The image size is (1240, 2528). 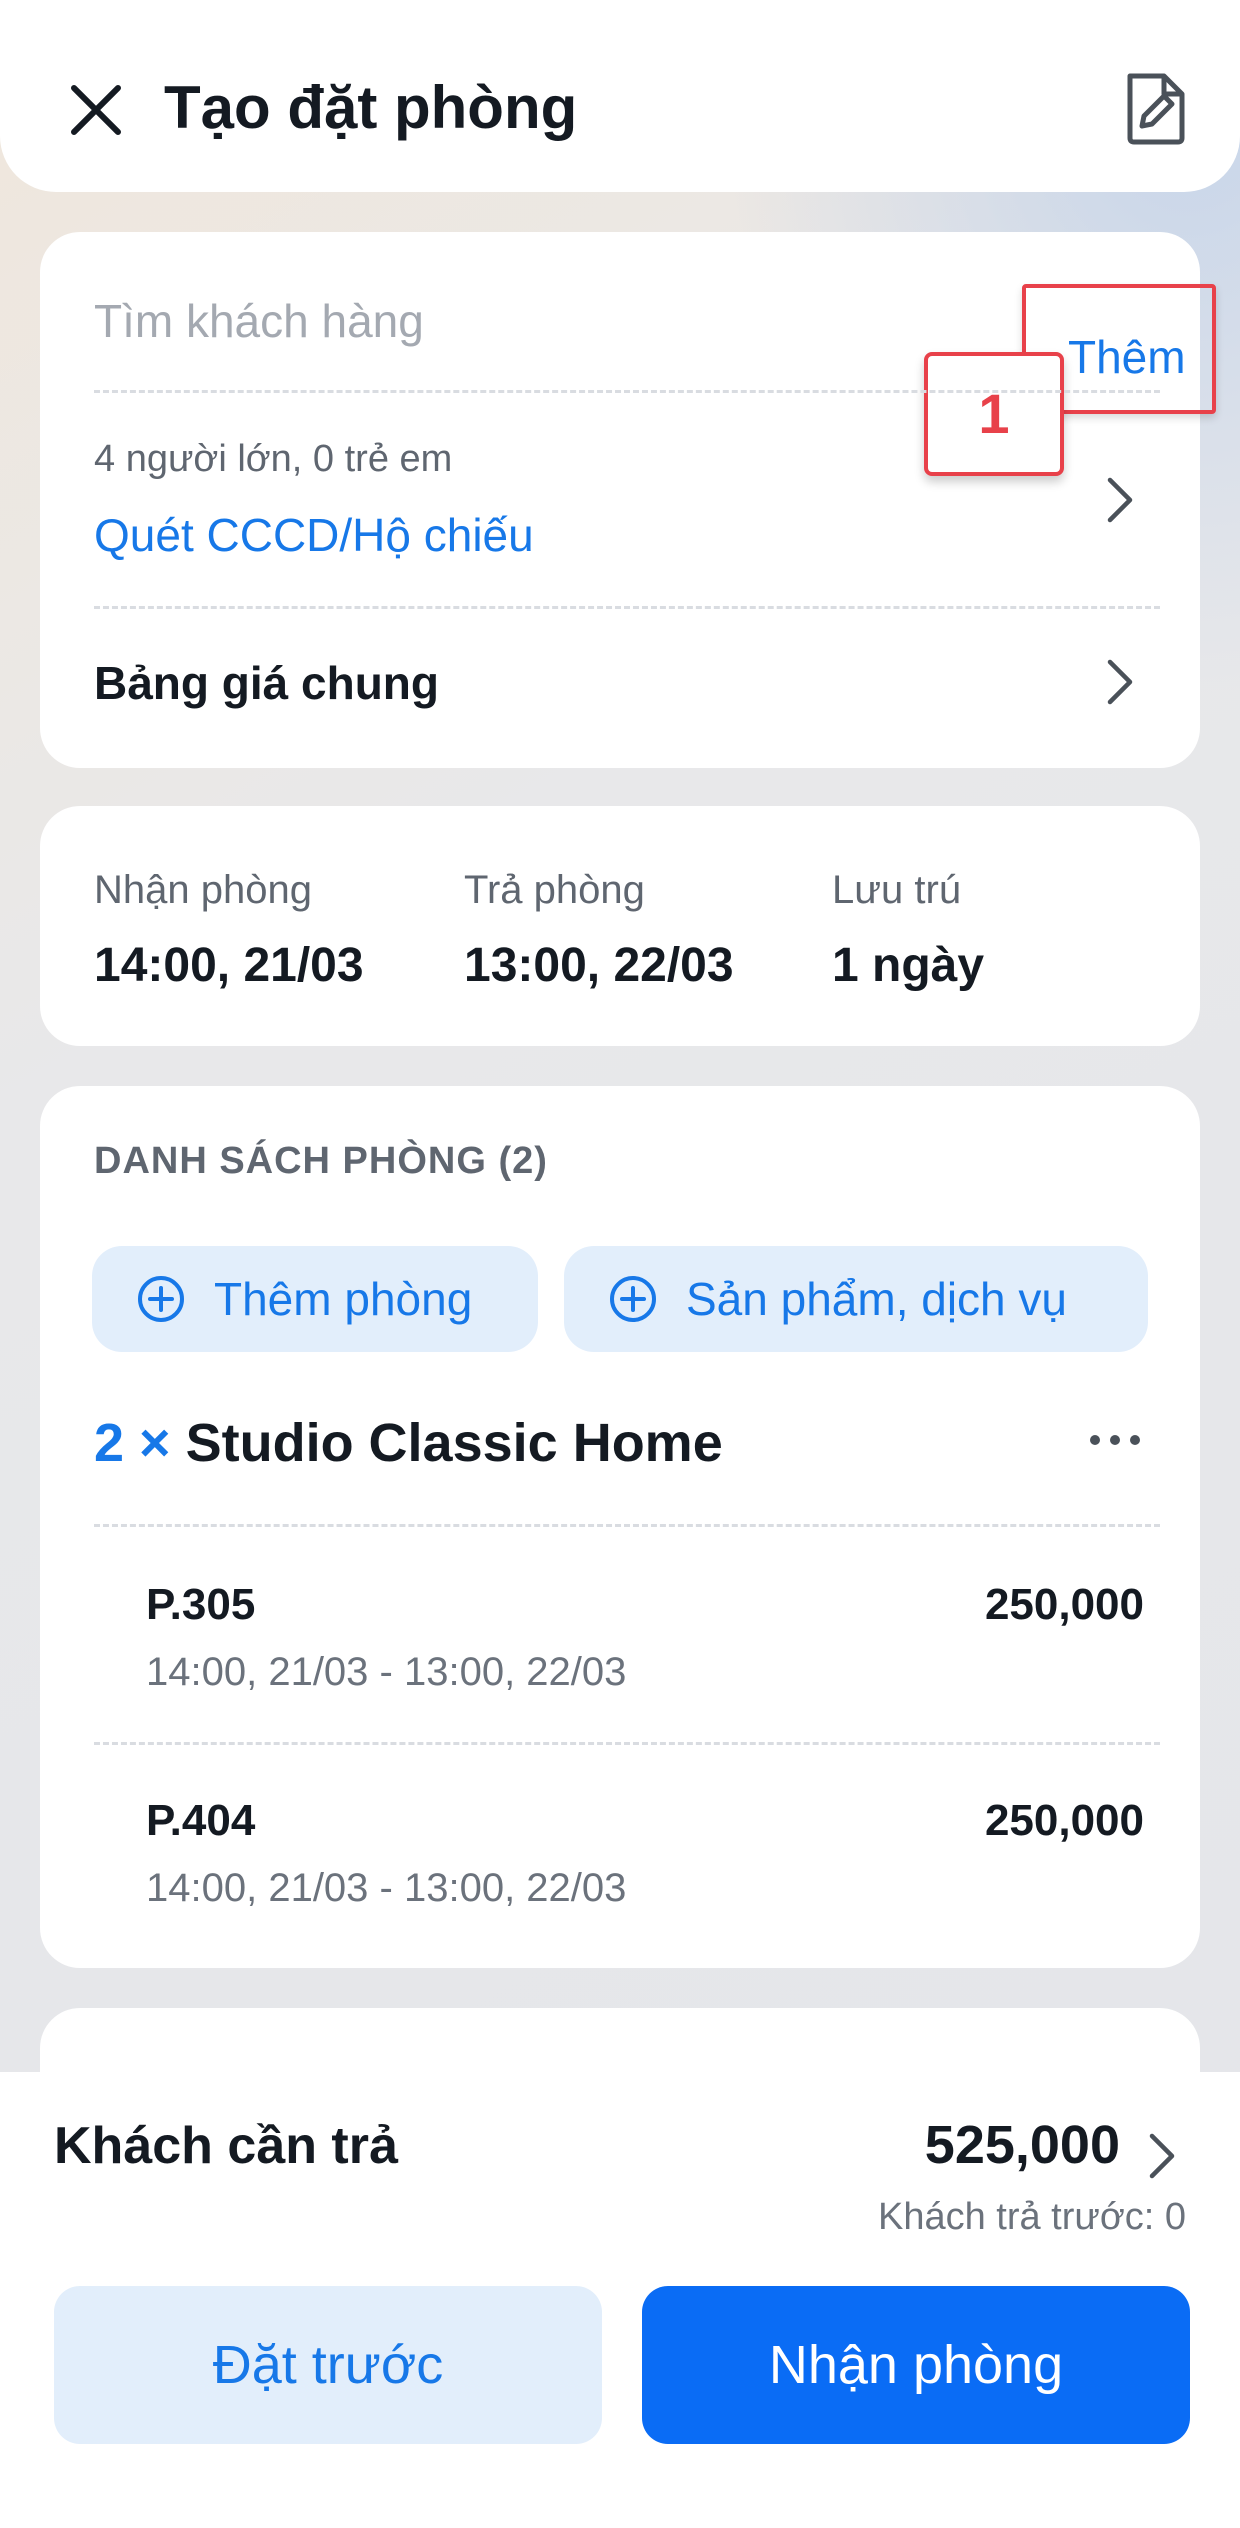 What do you see at coordinates (620, 96) in the screenshot?
I see `top-bar: Tạo đặt phòng` at bounding box center [620, 96].